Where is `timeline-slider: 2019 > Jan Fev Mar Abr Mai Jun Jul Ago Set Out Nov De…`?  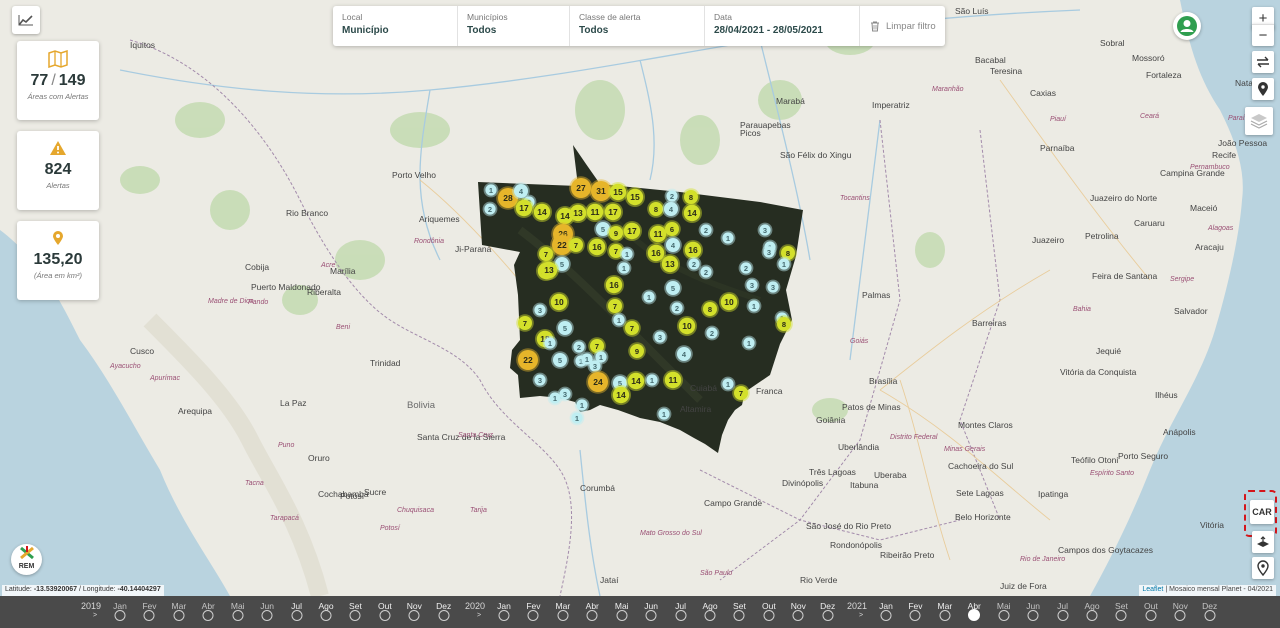 timeline-slider: 2019 > Jan Fev Mar Abr Mai Jun Jul Ago Set Out Nov De… is located at coordinates (640, 612).